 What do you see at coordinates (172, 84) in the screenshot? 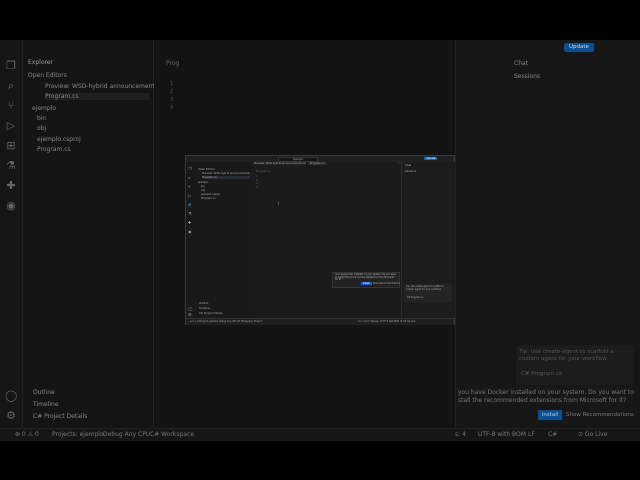
I see `line-number: 1` at bounding box center [172, 84].